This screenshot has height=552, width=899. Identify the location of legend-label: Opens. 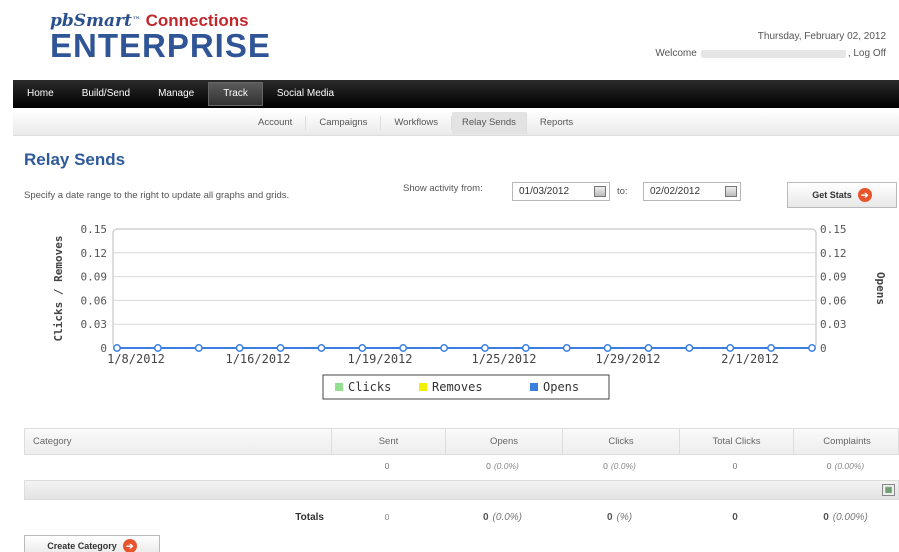
(561, 387).